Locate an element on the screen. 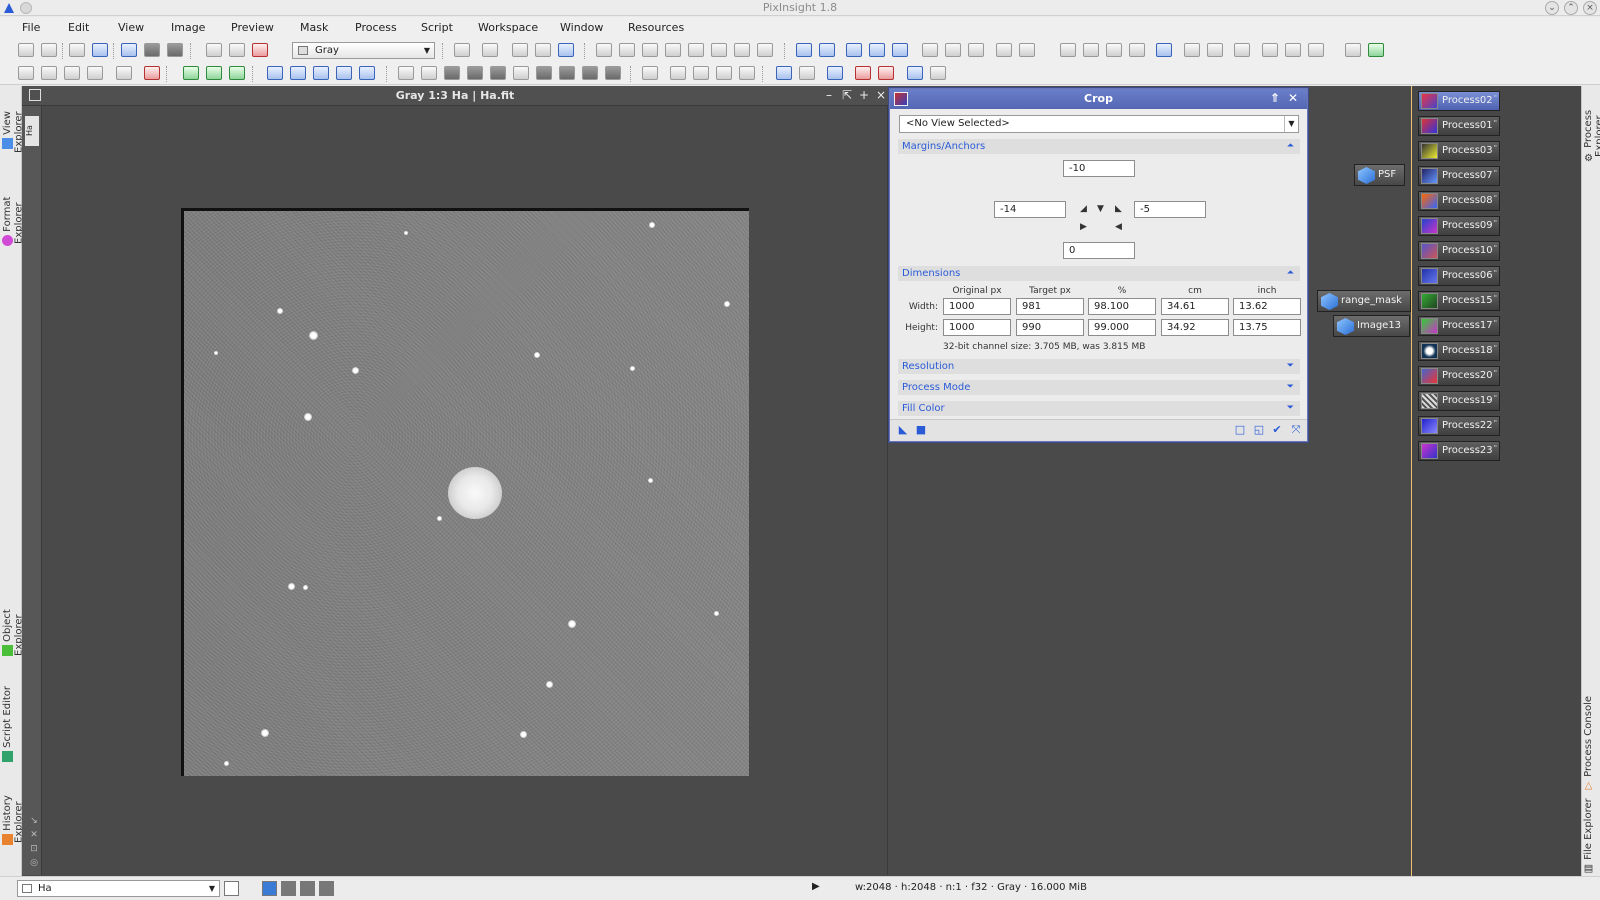  edit-icon is located at coordinates (742, 50).